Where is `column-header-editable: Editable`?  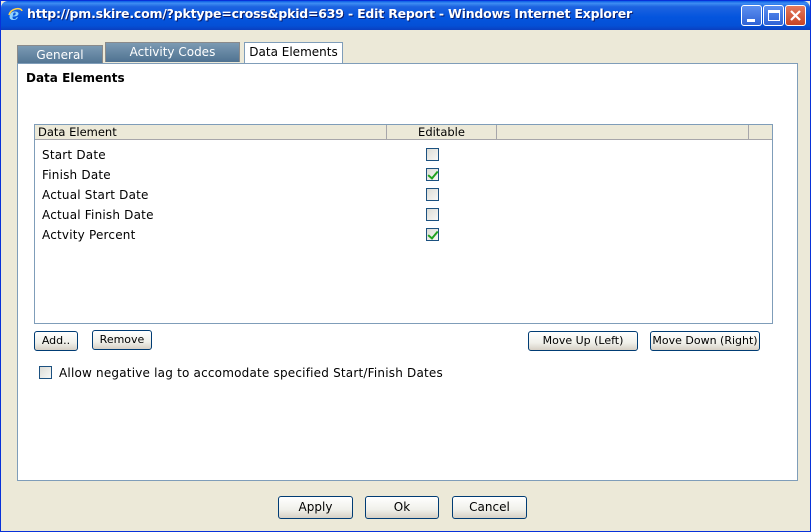
column-header-editable: Editable is located at coordinates (442, 132).